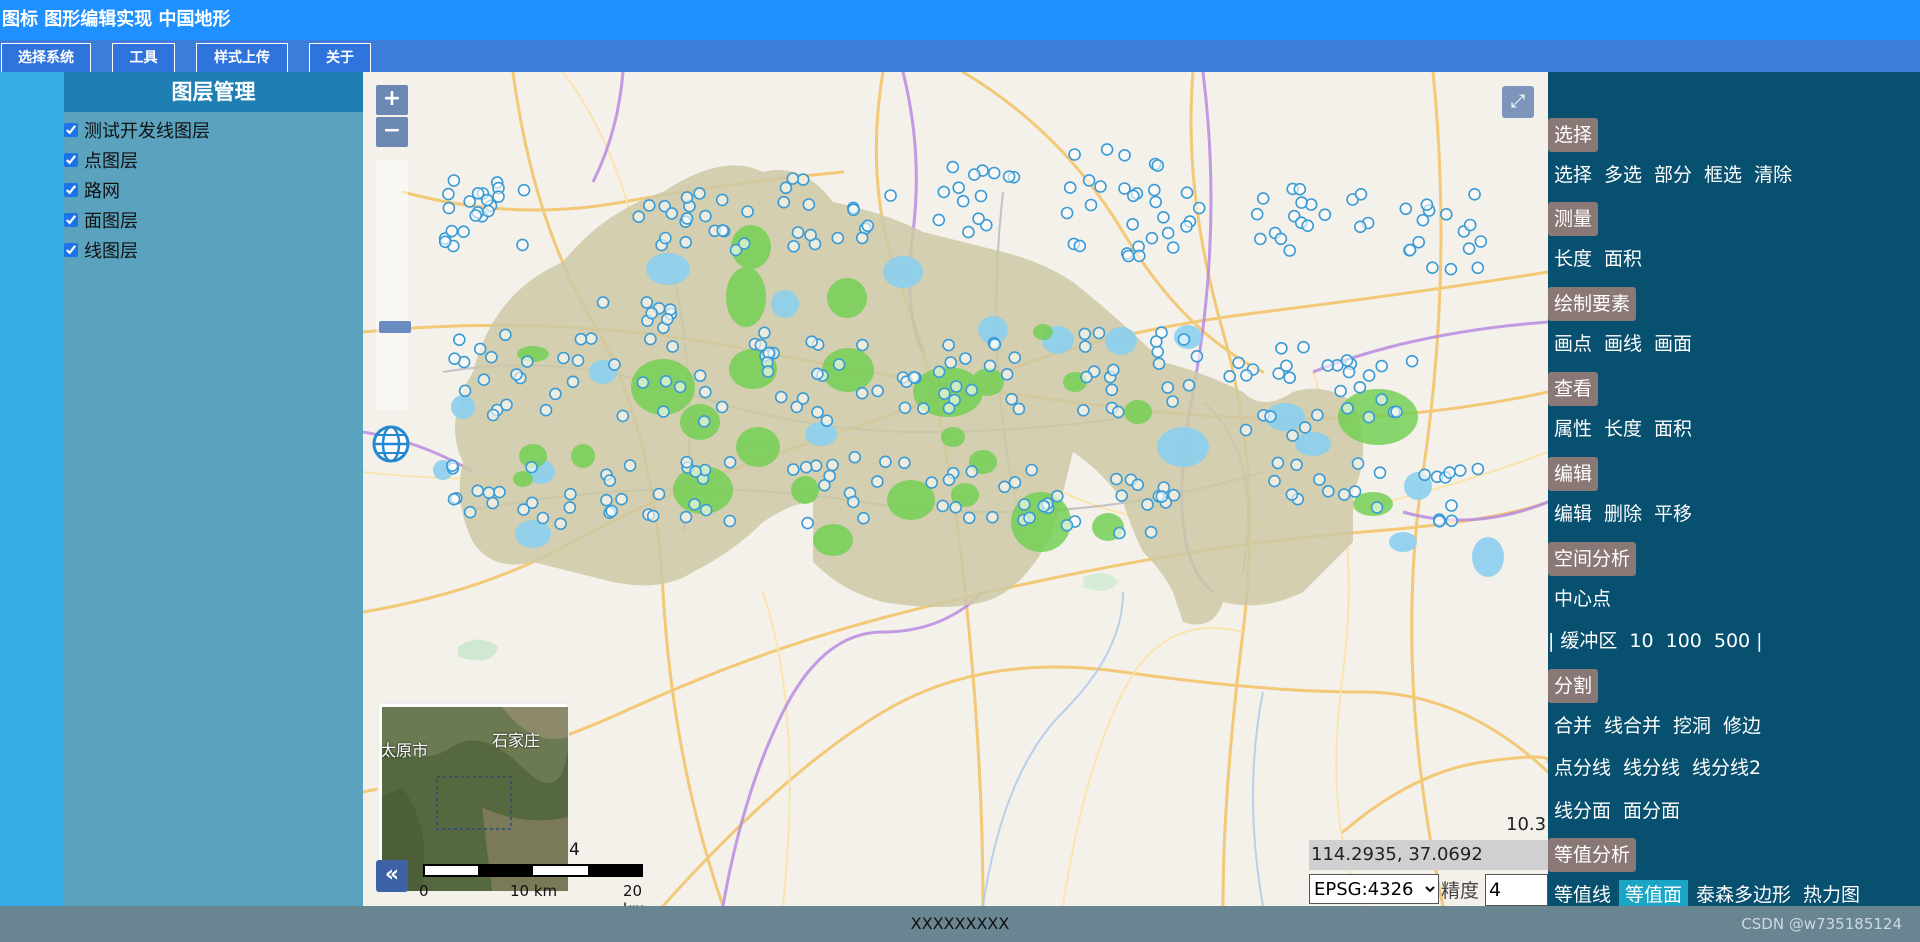 The width and height of the screenshot is (1920, 942). Describe the element at coordinates (1592, 559) in the screenshot. I see `tool-section-spatial: 空间分析` at that location.